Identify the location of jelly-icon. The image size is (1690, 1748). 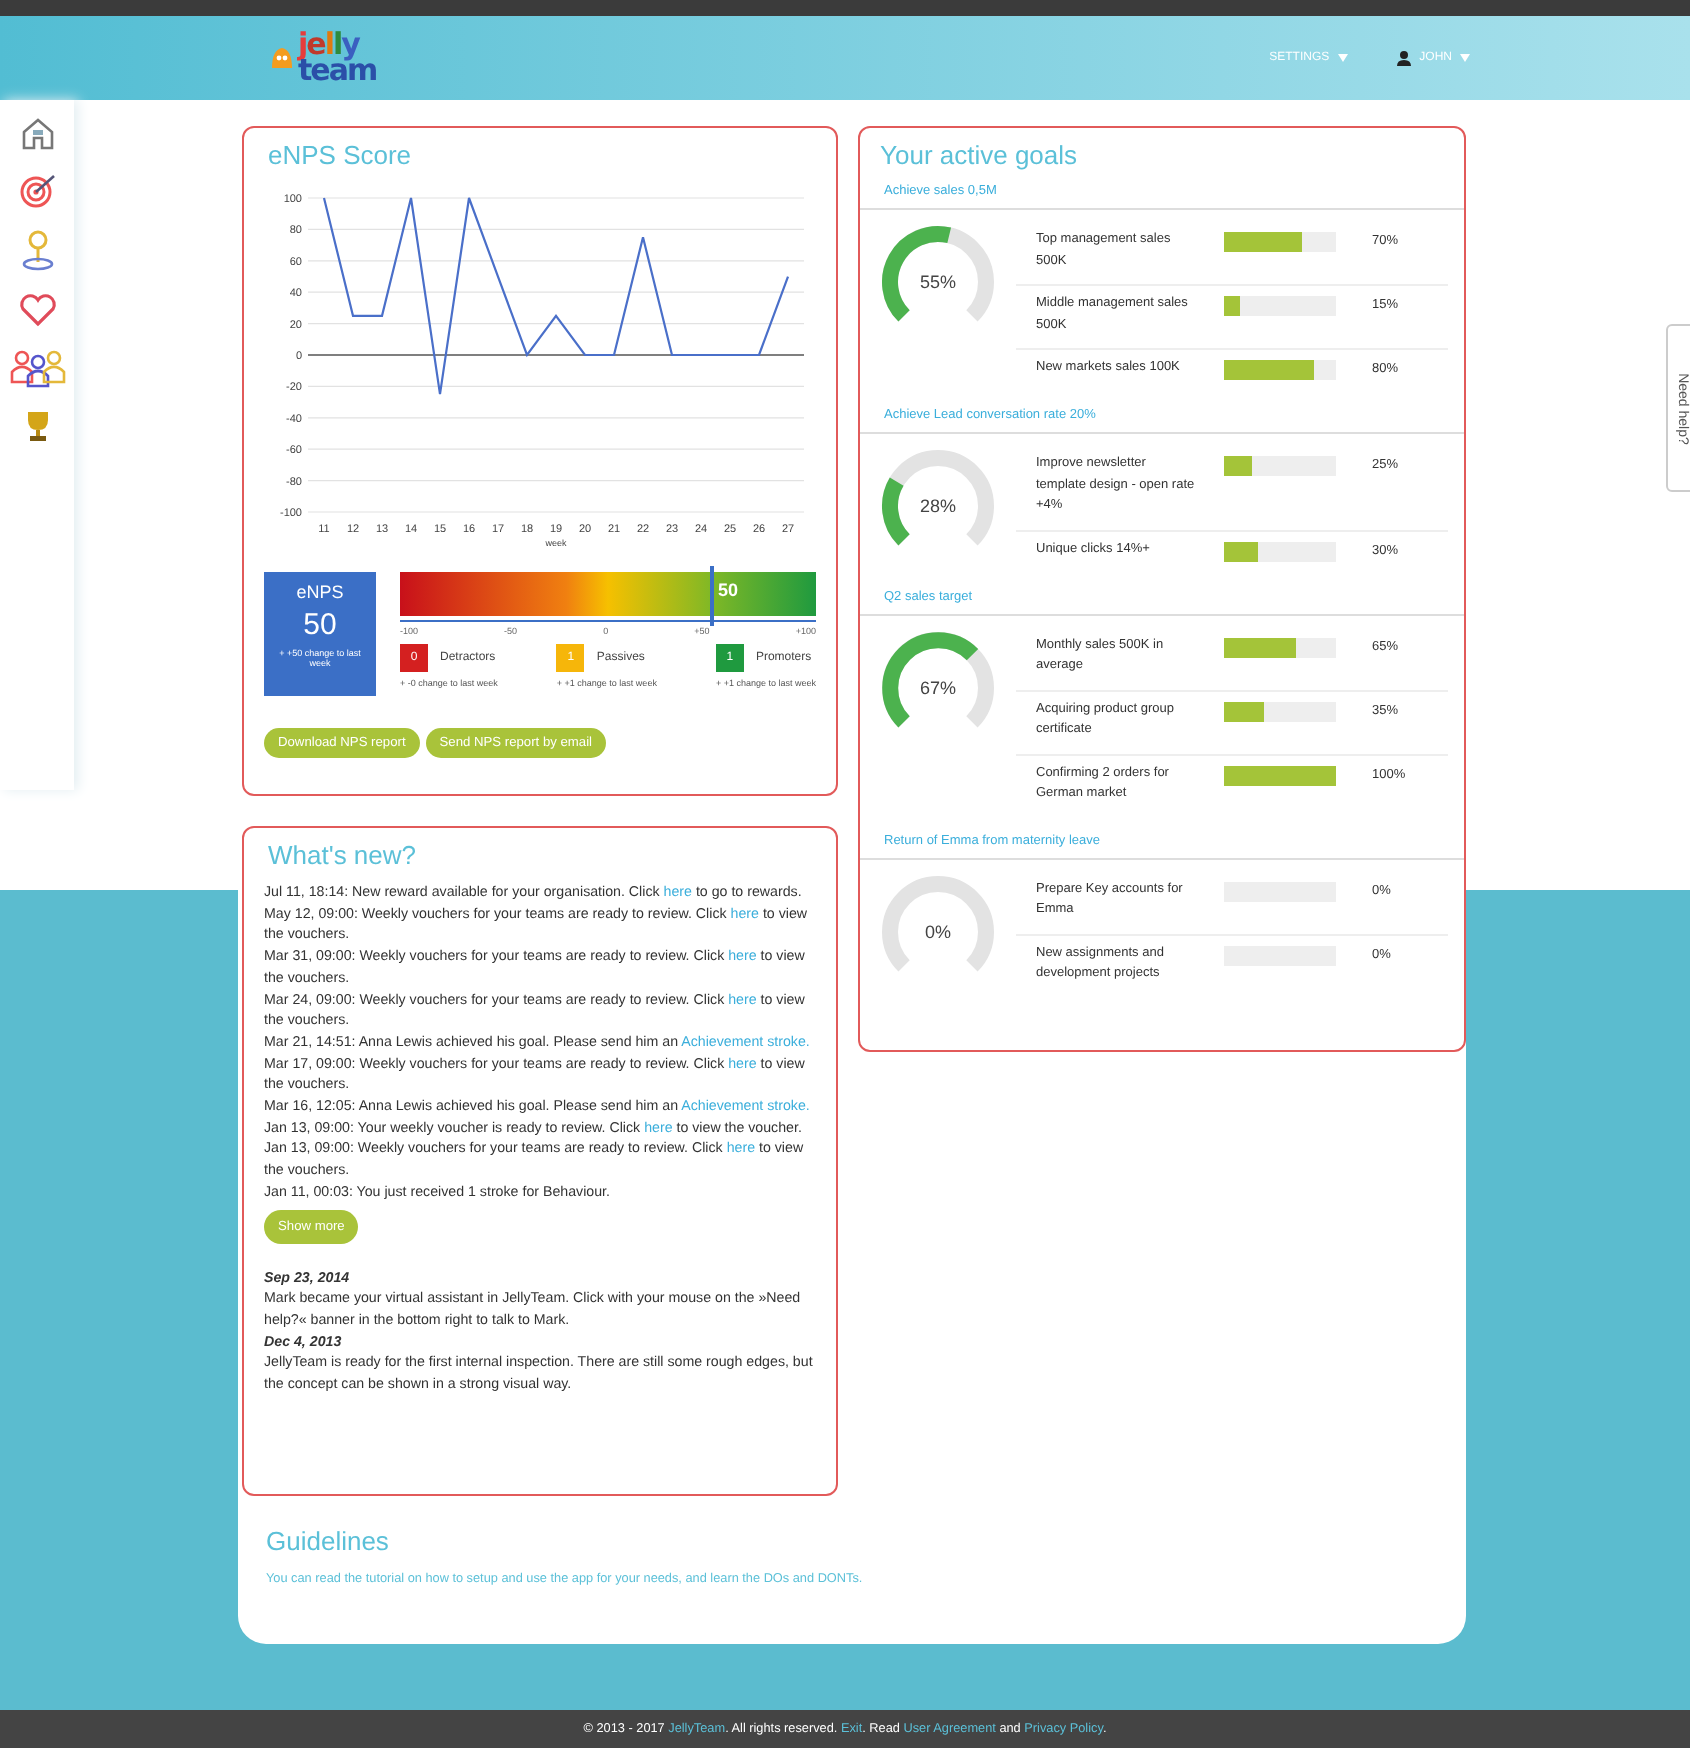
(282, 58).